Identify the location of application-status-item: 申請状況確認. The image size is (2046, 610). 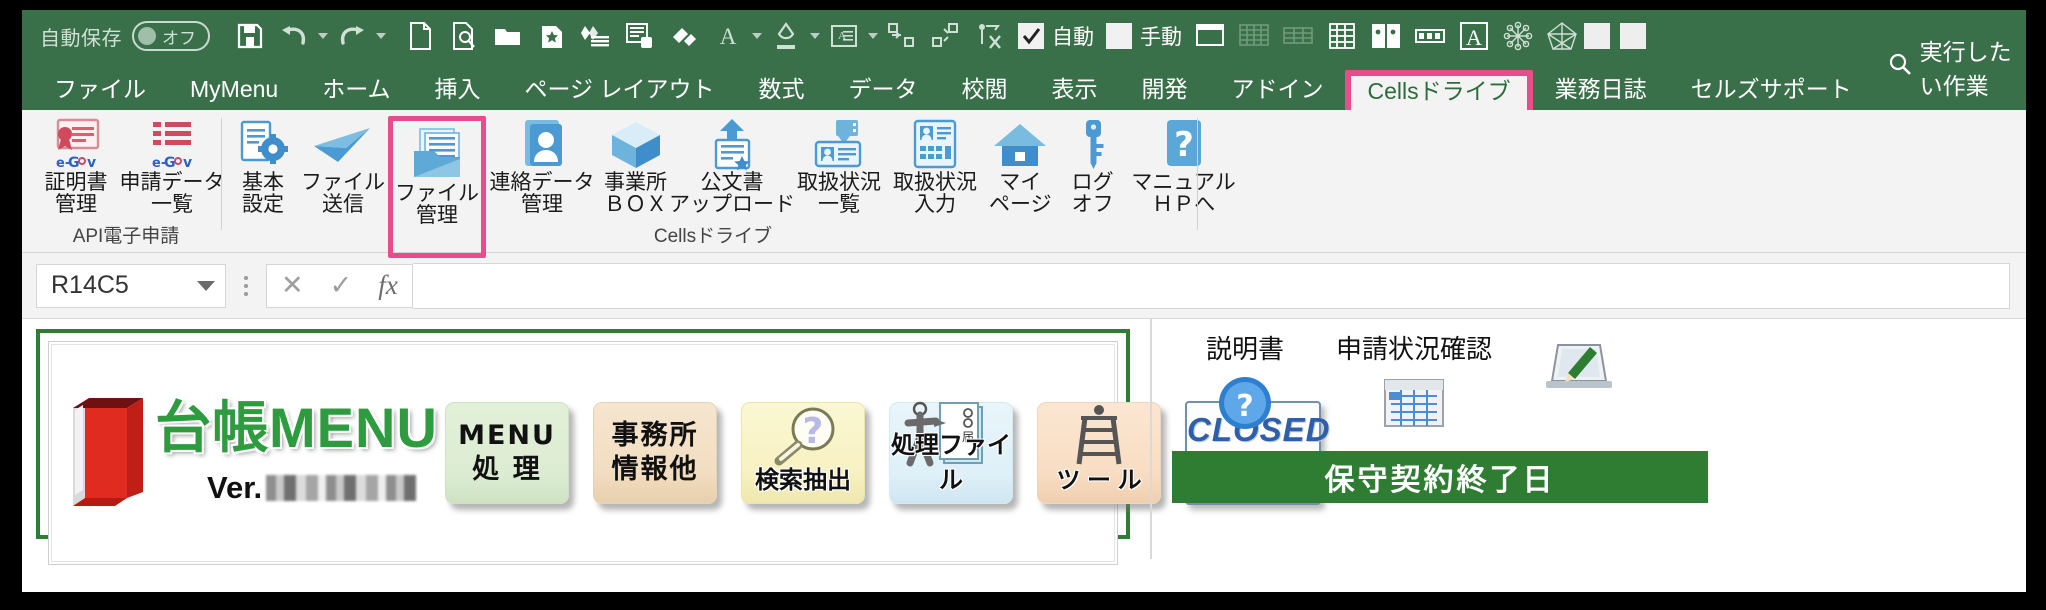
(1414, 383).